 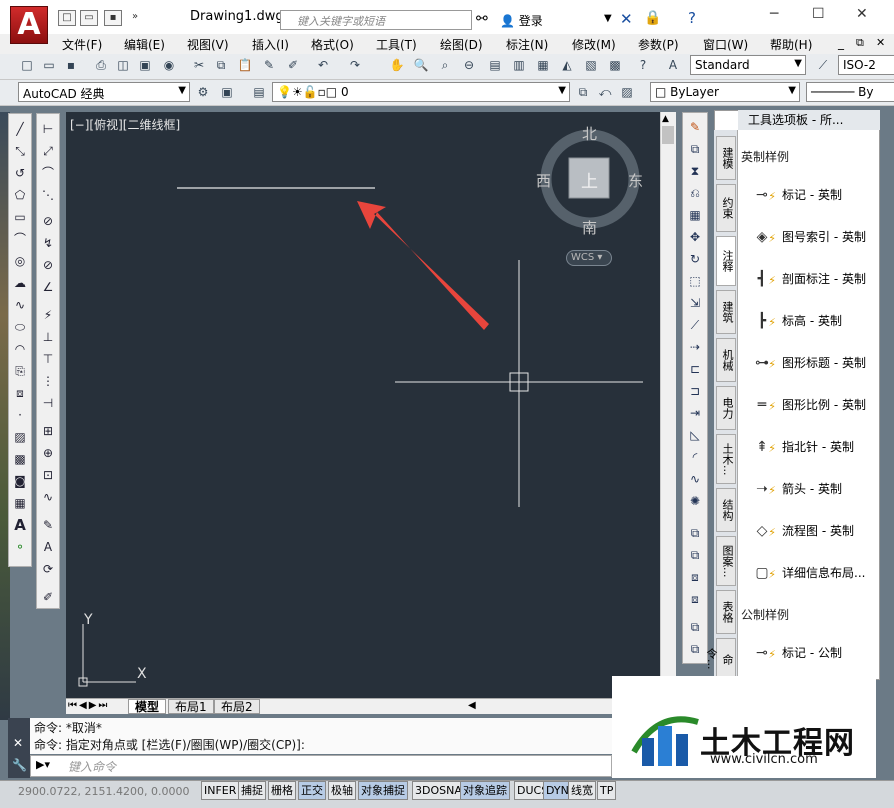 I want to click on radius-dim-icon: ⊘, so click(x=48, y=221).